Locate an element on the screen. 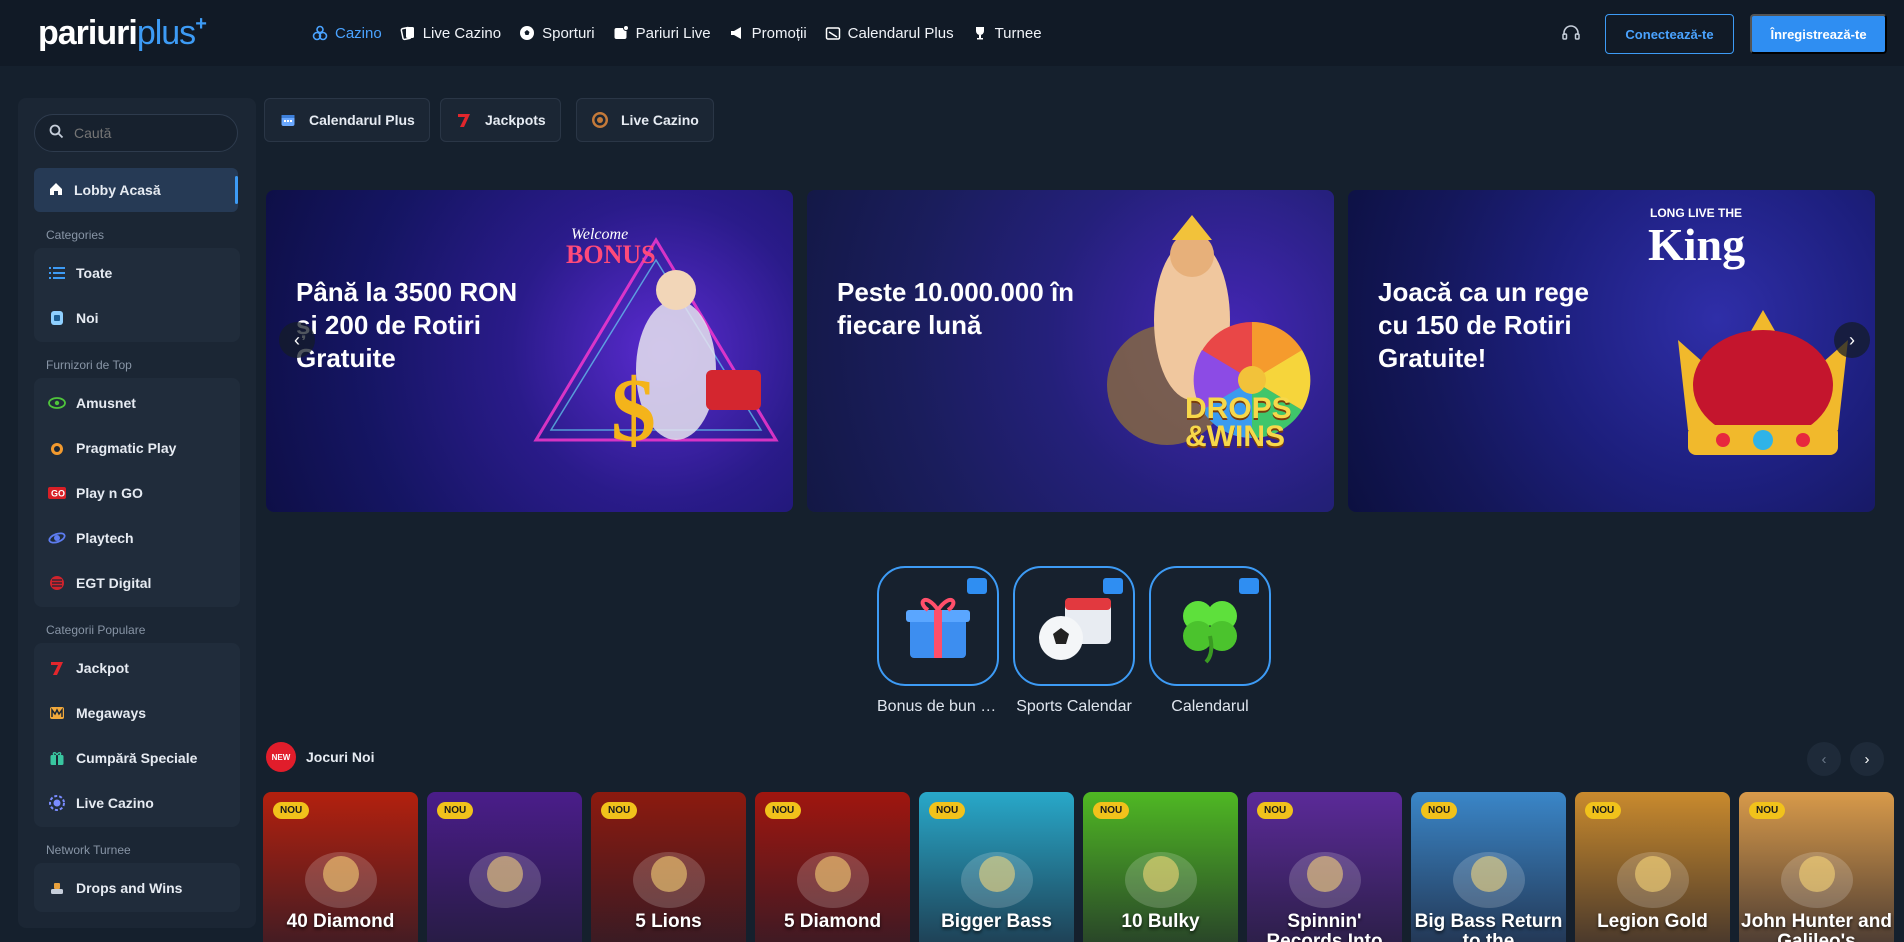  site-logo: pariuri plus + is located at coordinates (122, 33).